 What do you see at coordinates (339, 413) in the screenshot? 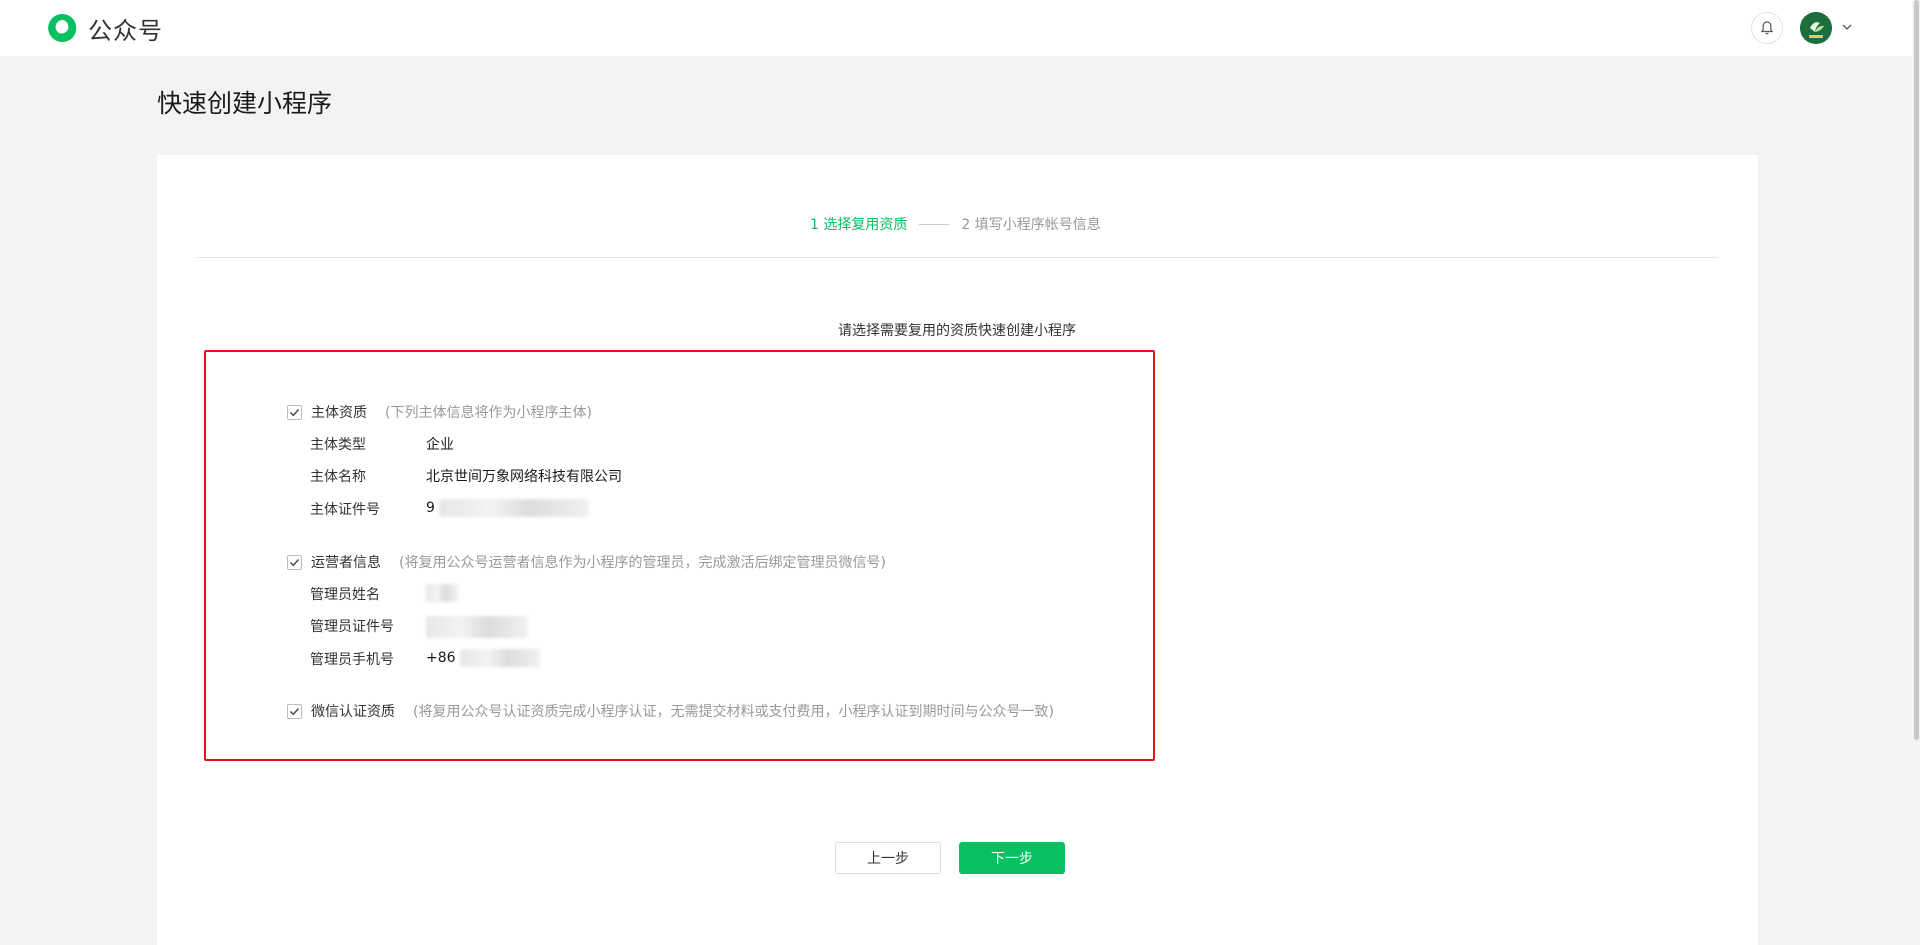
I see `entity-section-title: 主体资质` at bounding box center [339, 413].